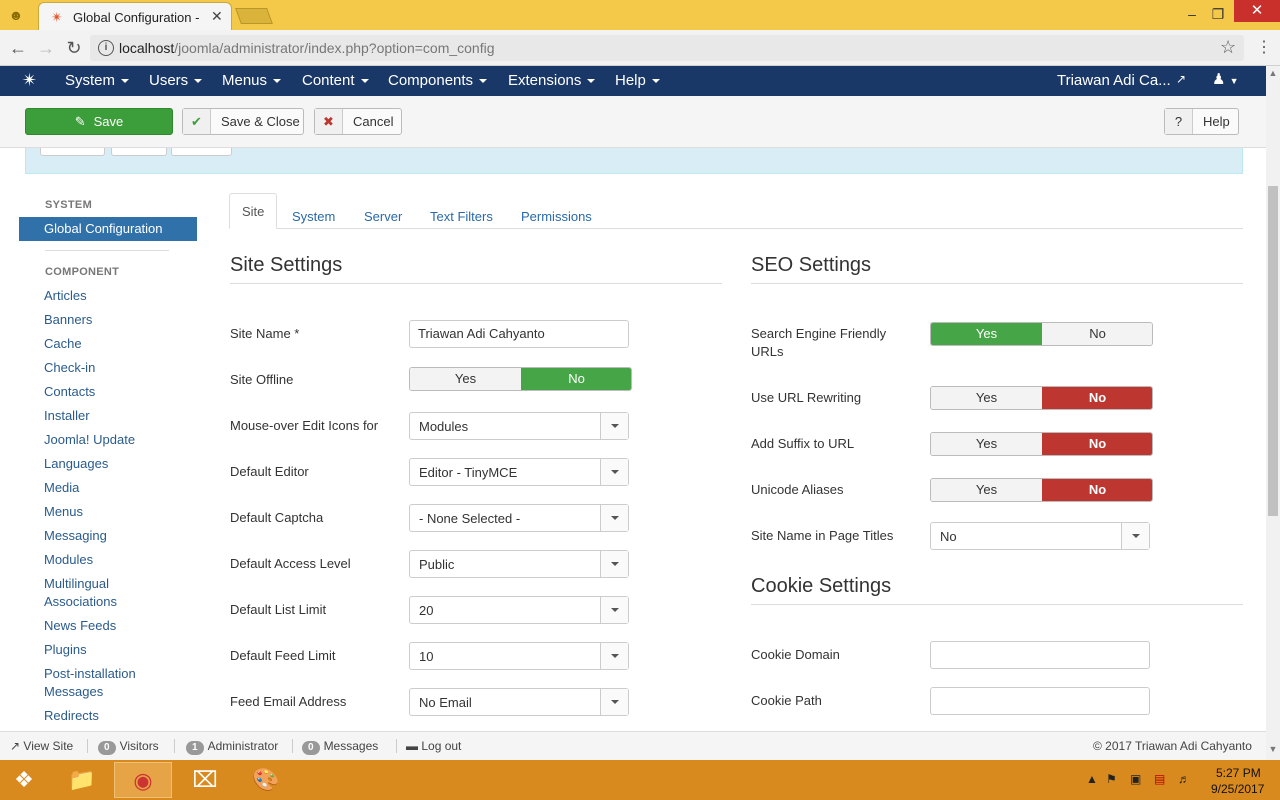  I want to click on file-explorer-icon: 📁, so click(82, 780).